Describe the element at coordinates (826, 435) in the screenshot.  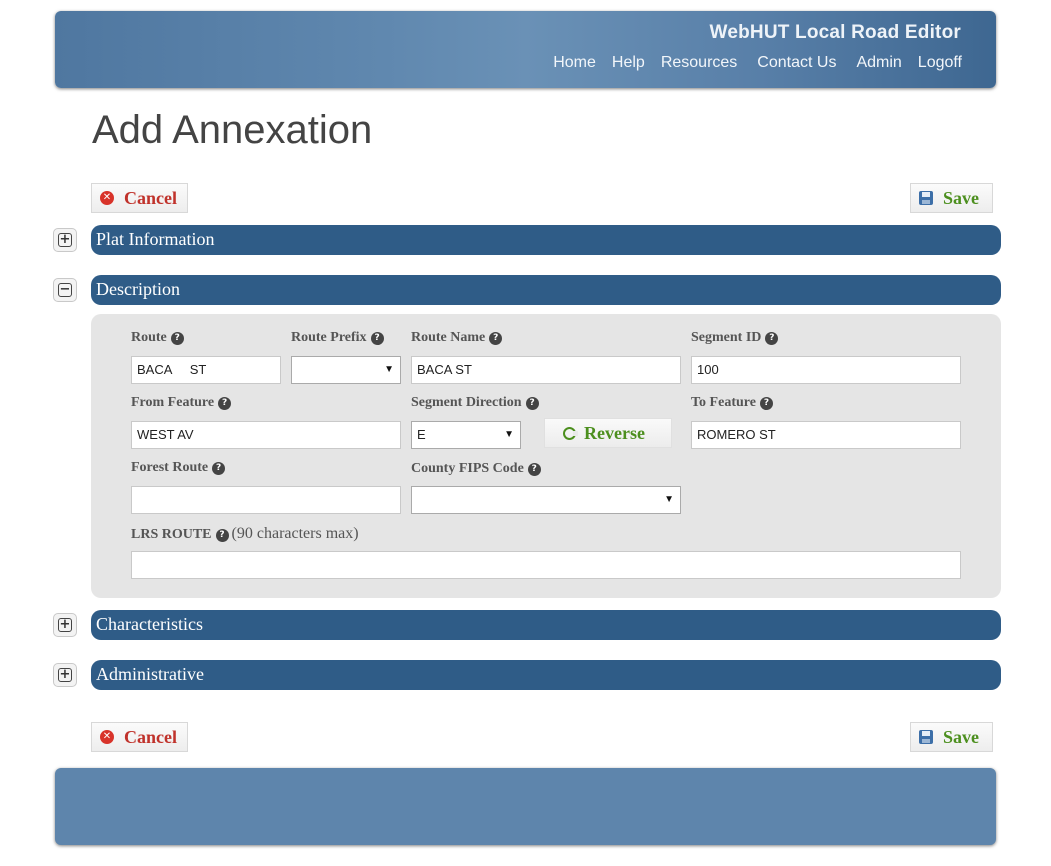
I see `to-feature-input: ROMERO ST` at that location.